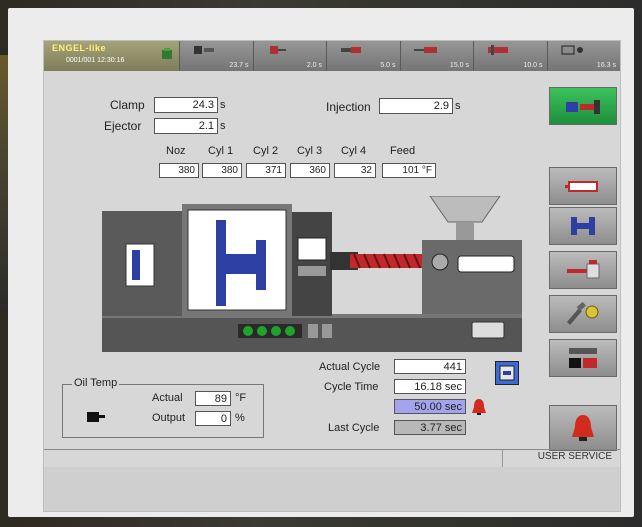 The height and width of the screenshot is (527, 642). I want to click on oil-output-unit: %, so click(240, 418).